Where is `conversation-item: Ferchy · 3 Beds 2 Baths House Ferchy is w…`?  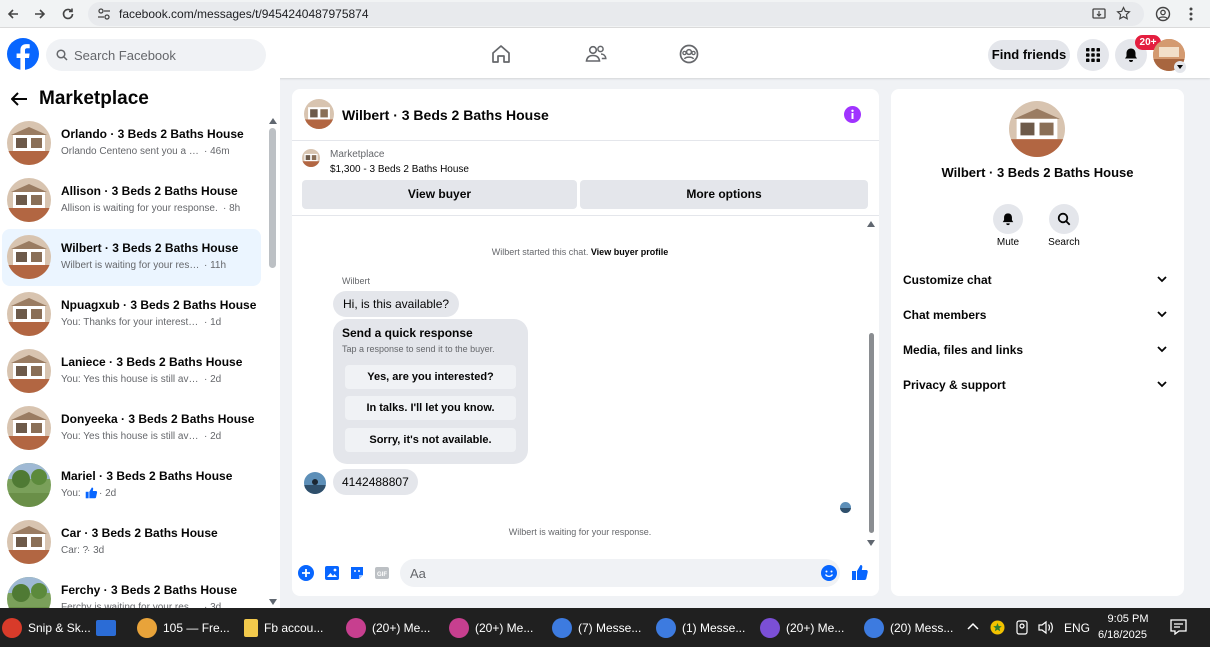 conversation-item: Ferchy · 3 Beds 2 Baths House Ferchy is w… is located at coordinates (131, 589).